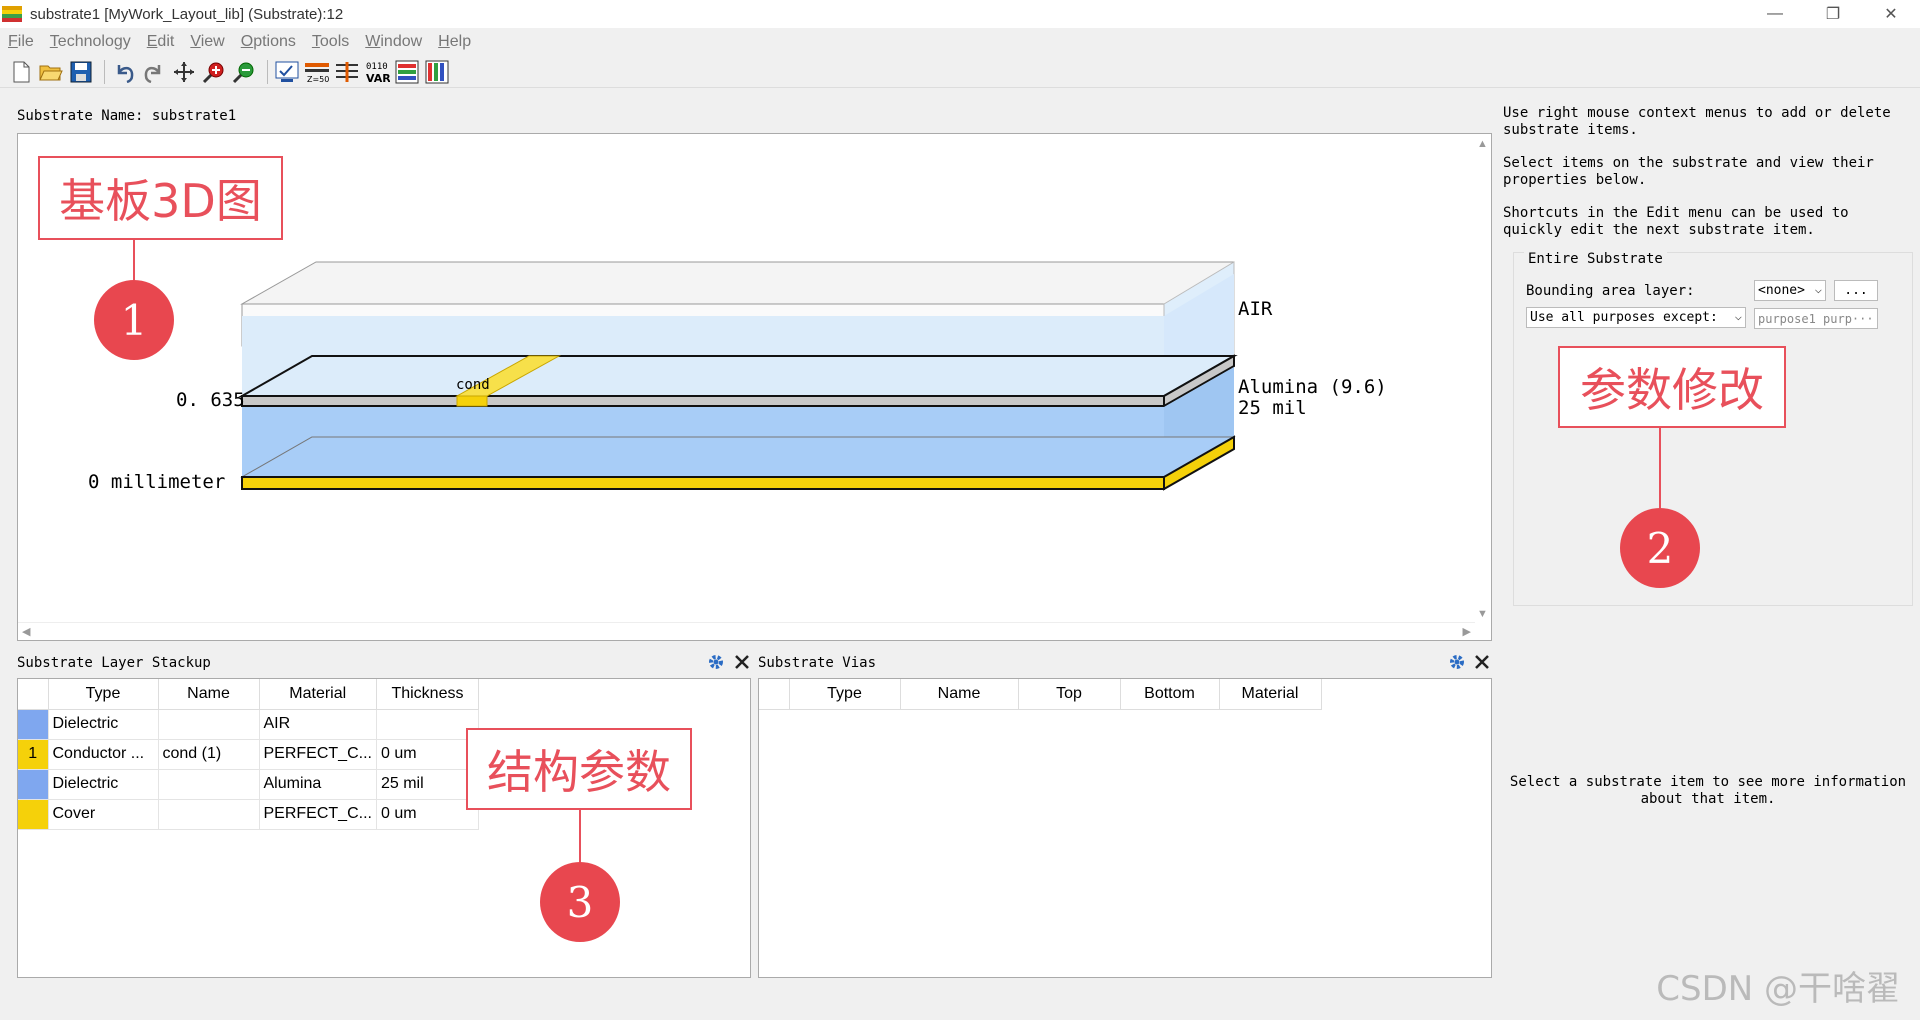  What do you see at coordinates (1672, 387) in the screenshot?
I see `annotation-2-label: 参数修改` at bounding box center [1672, 387].